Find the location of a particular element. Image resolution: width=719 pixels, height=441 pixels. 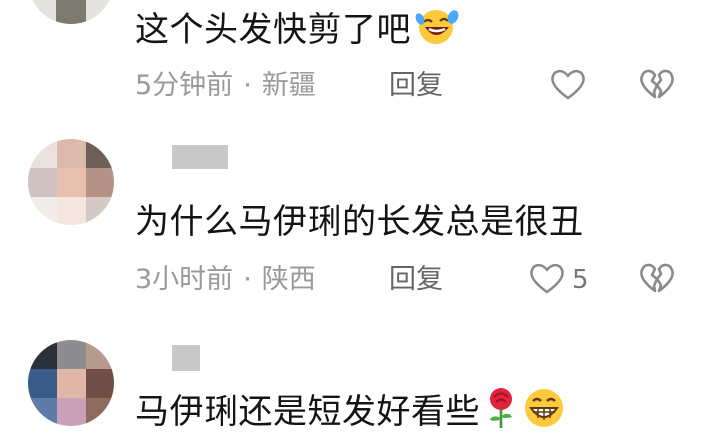

like-button is located at coordinates (568, 86).